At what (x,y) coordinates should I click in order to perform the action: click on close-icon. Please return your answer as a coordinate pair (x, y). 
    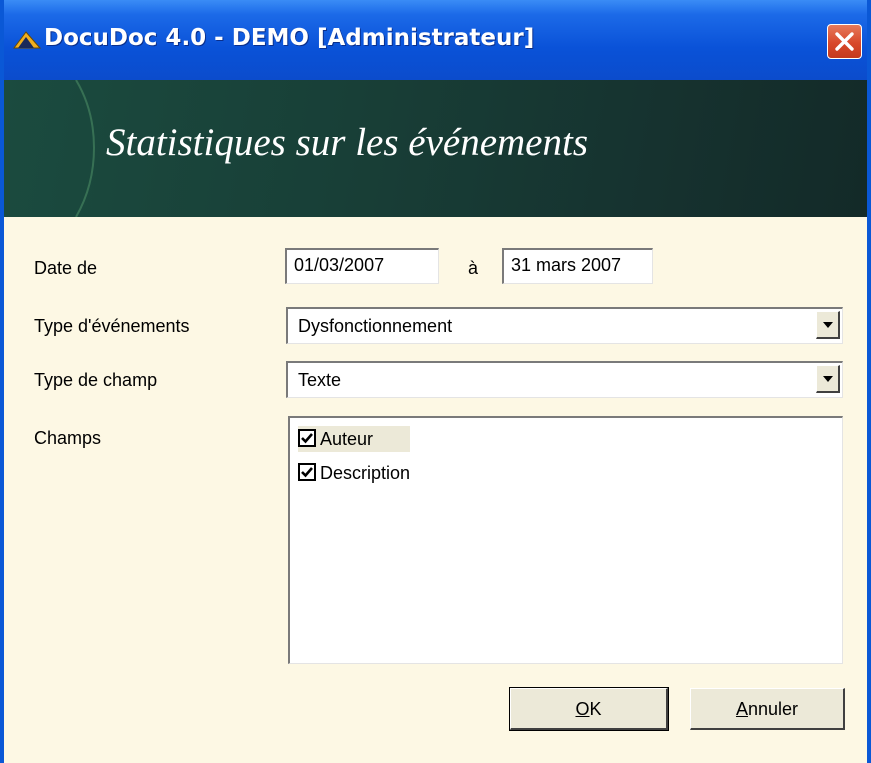
    Looking at the image, I should click on (844, 41).